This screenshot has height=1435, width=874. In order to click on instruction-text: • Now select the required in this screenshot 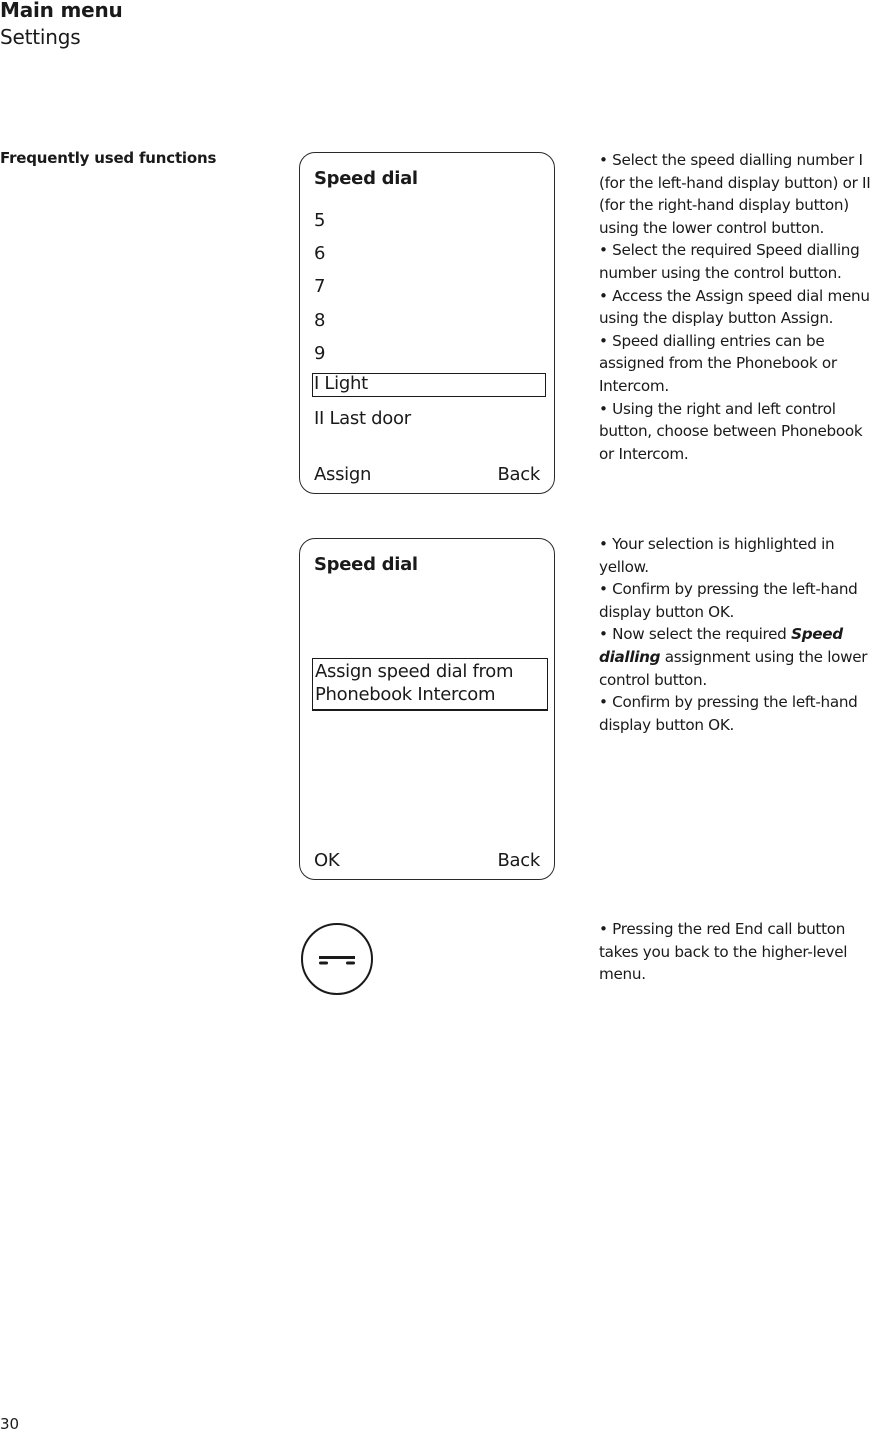, I will do `click(695, 634)`.